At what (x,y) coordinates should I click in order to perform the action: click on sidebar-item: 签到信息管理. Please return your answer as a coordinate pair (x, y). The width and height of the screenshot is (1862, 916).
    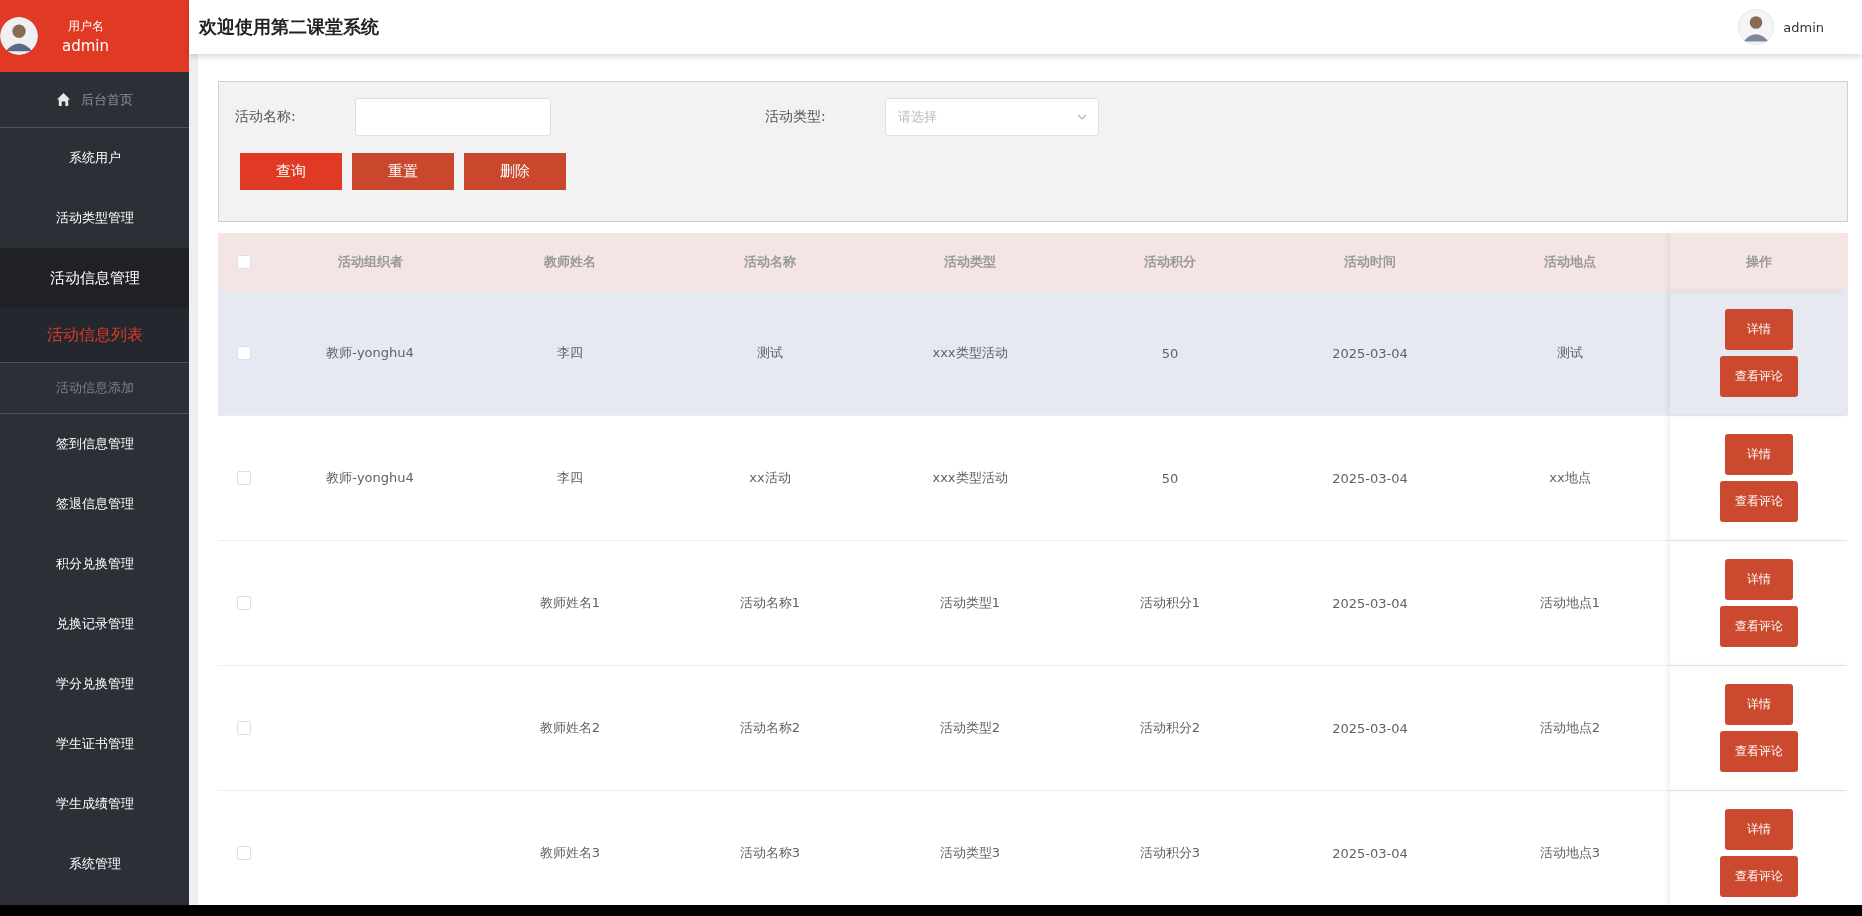
    Looking at the image, I should click on (94, 444).